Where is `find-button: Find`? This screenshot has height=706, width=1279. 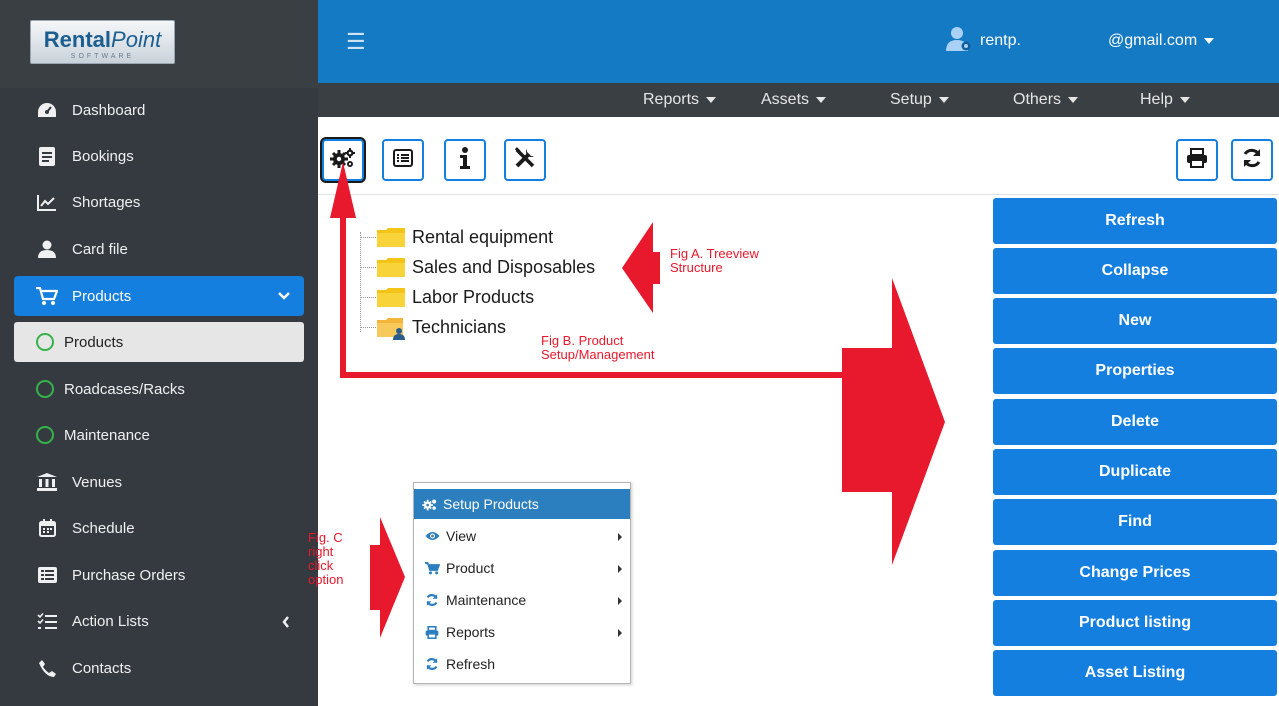
find-button: Find is located at coordinates (1135, 522).